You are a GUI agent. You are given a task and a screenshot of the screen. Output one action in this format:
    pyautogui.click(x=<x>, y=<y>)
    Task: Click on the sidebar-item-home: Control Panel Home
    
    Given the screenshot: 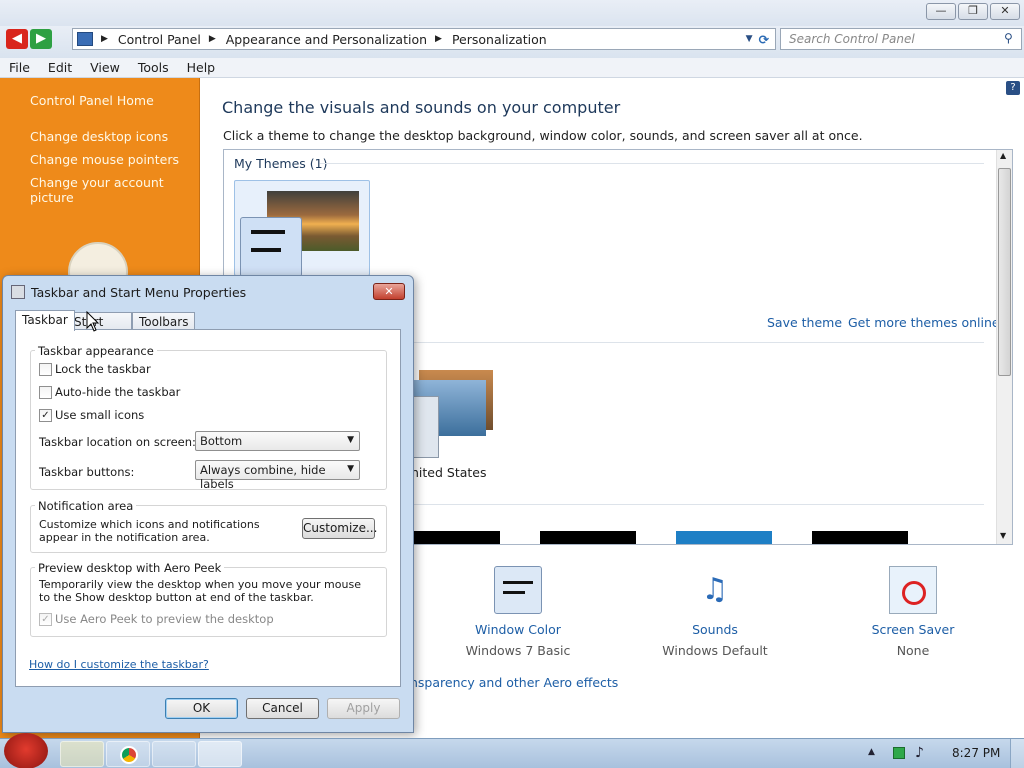 What is the action you would take?
    pyautogui.click(x=92, y=100)
    